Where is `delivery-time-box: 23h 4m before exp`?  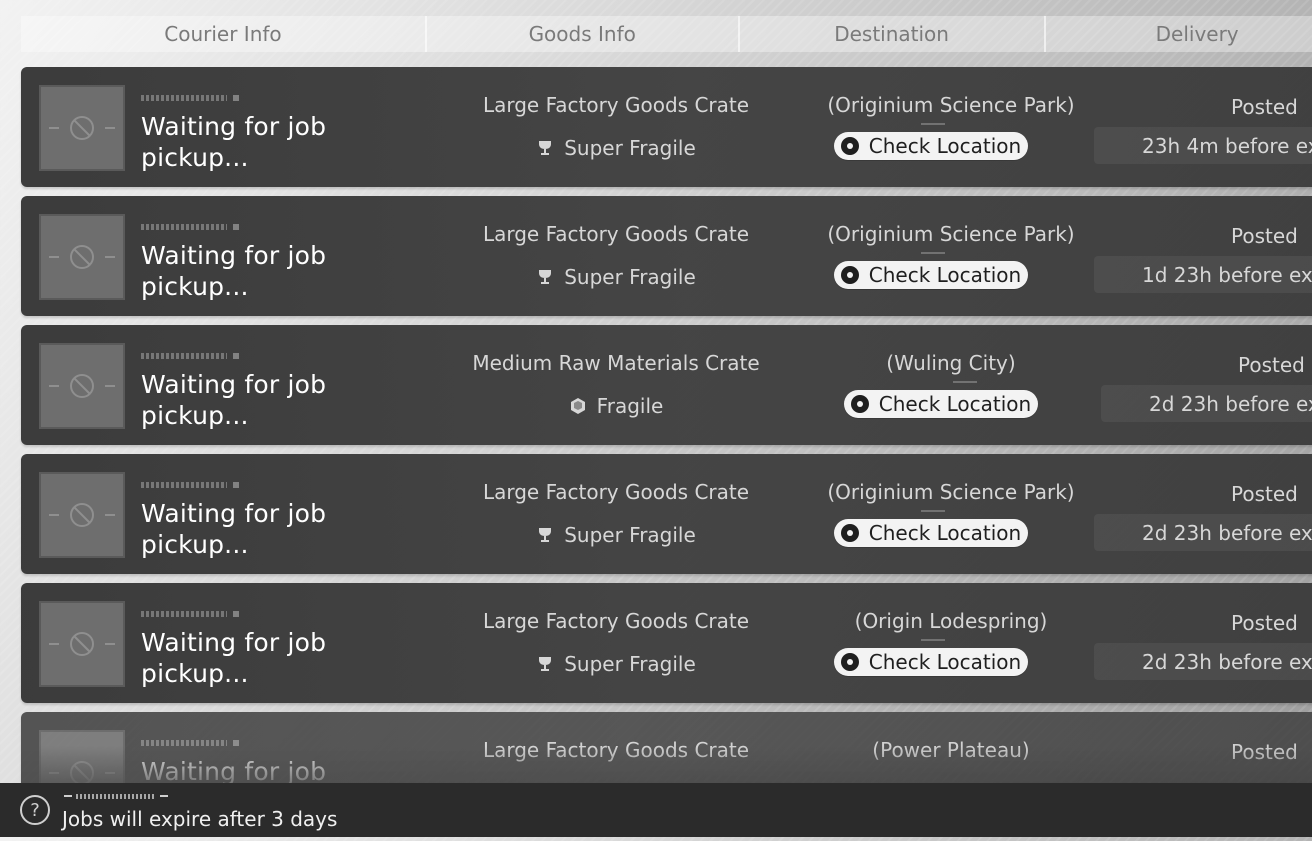 delivery-time-box: 23h 4m before exp is located at coordinates (1203, 145).